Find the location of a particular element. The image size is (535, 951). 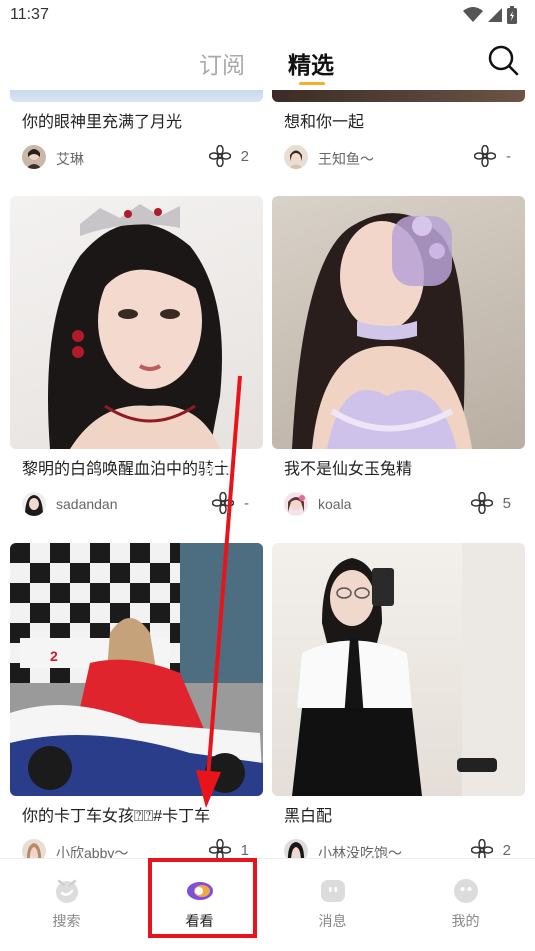

card-title: 你的眼神里充满了月光 is located at coordinates (102, 122).